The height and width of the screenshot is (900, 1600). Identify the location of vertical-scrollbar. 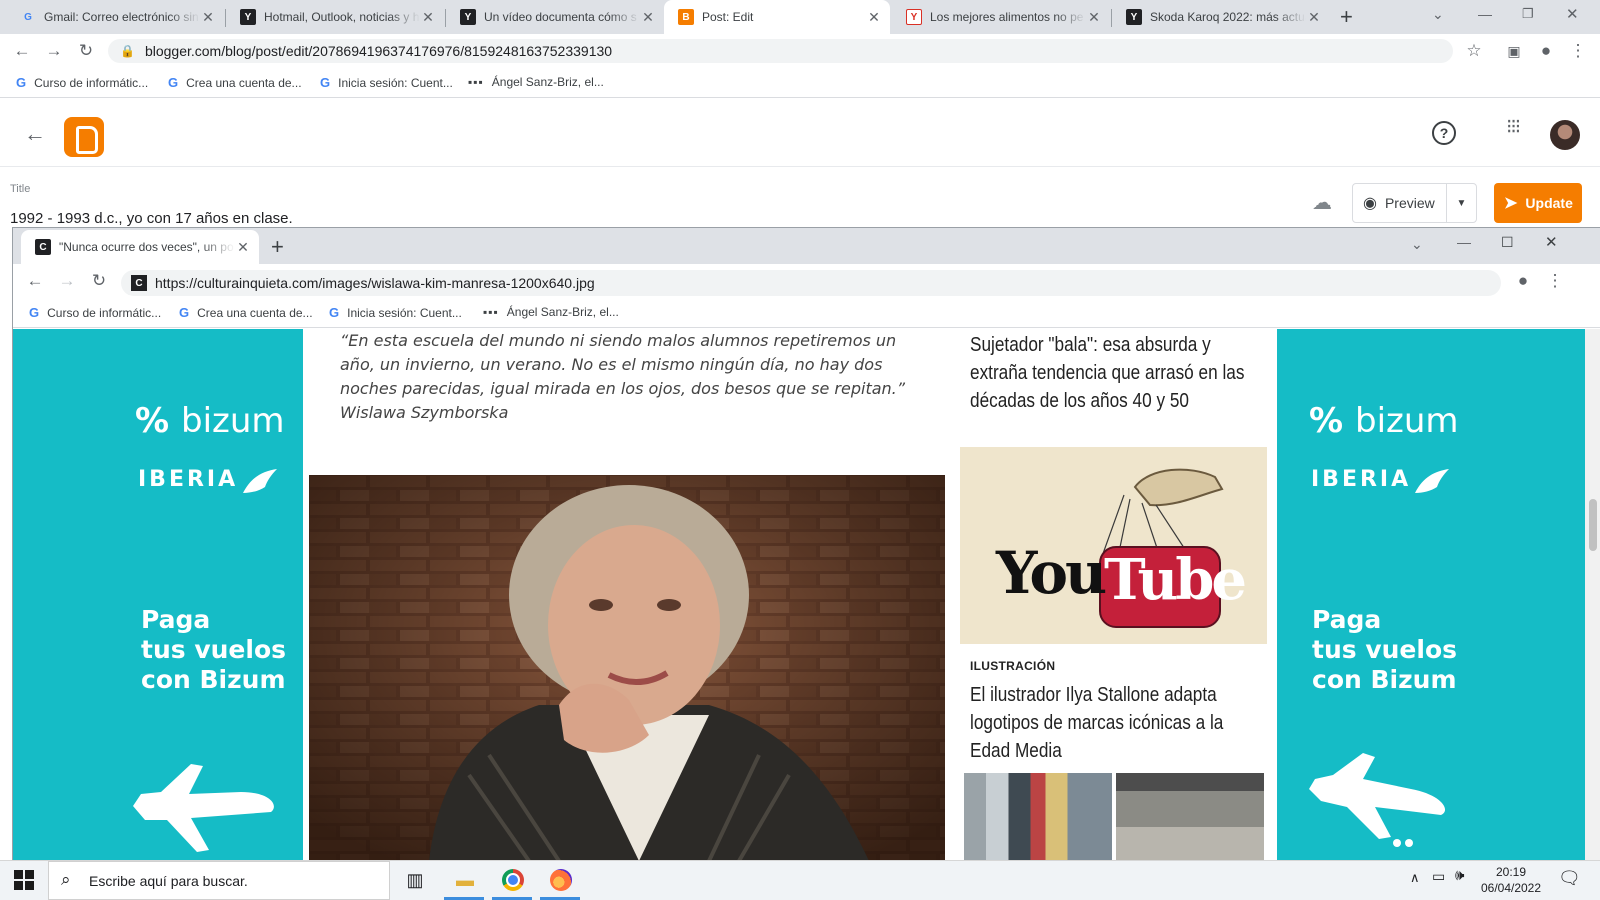
(1592, 594).